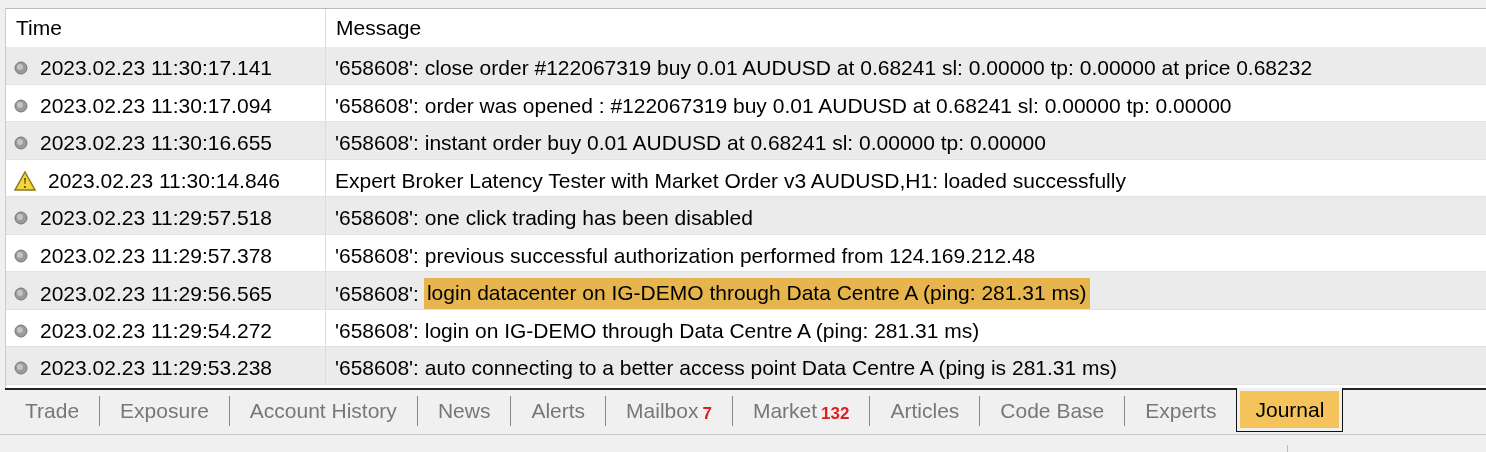 The image size is (1486, 452). What do you see at coordinates (164, 411) in the screenshot?
I see `tab: Exposure` at bounding box center [164, 411].